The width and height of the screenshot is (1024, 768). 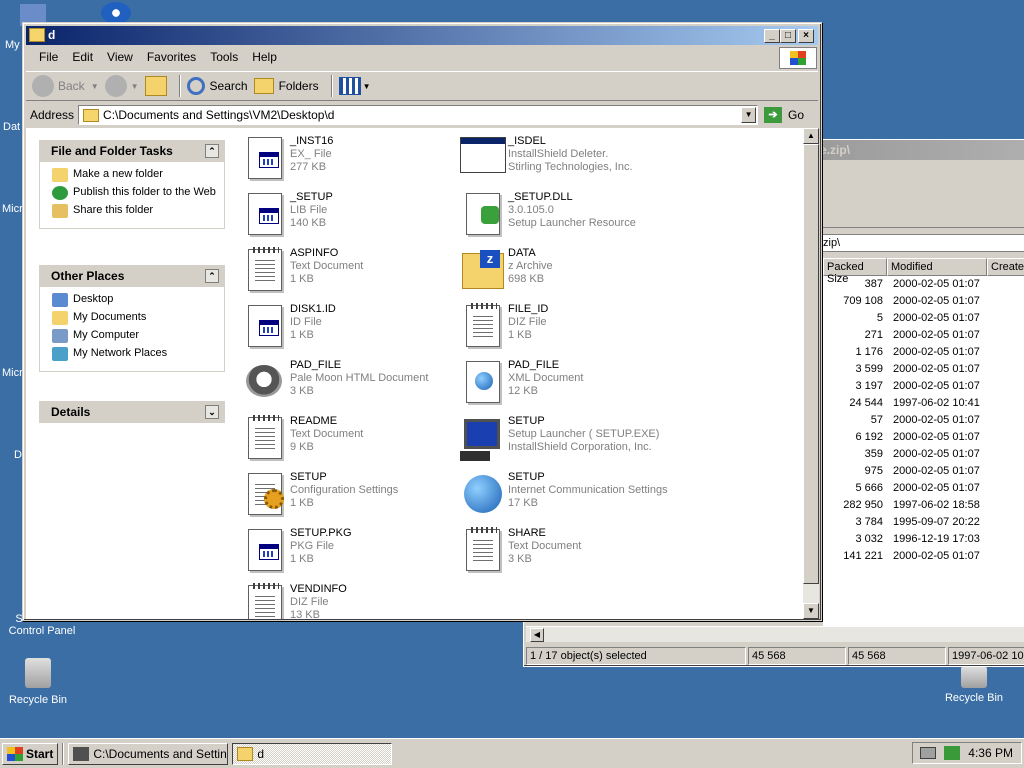 I want to click on file-item: PAD_FILE XML Document 12 KB, so click(x=565, y=386).